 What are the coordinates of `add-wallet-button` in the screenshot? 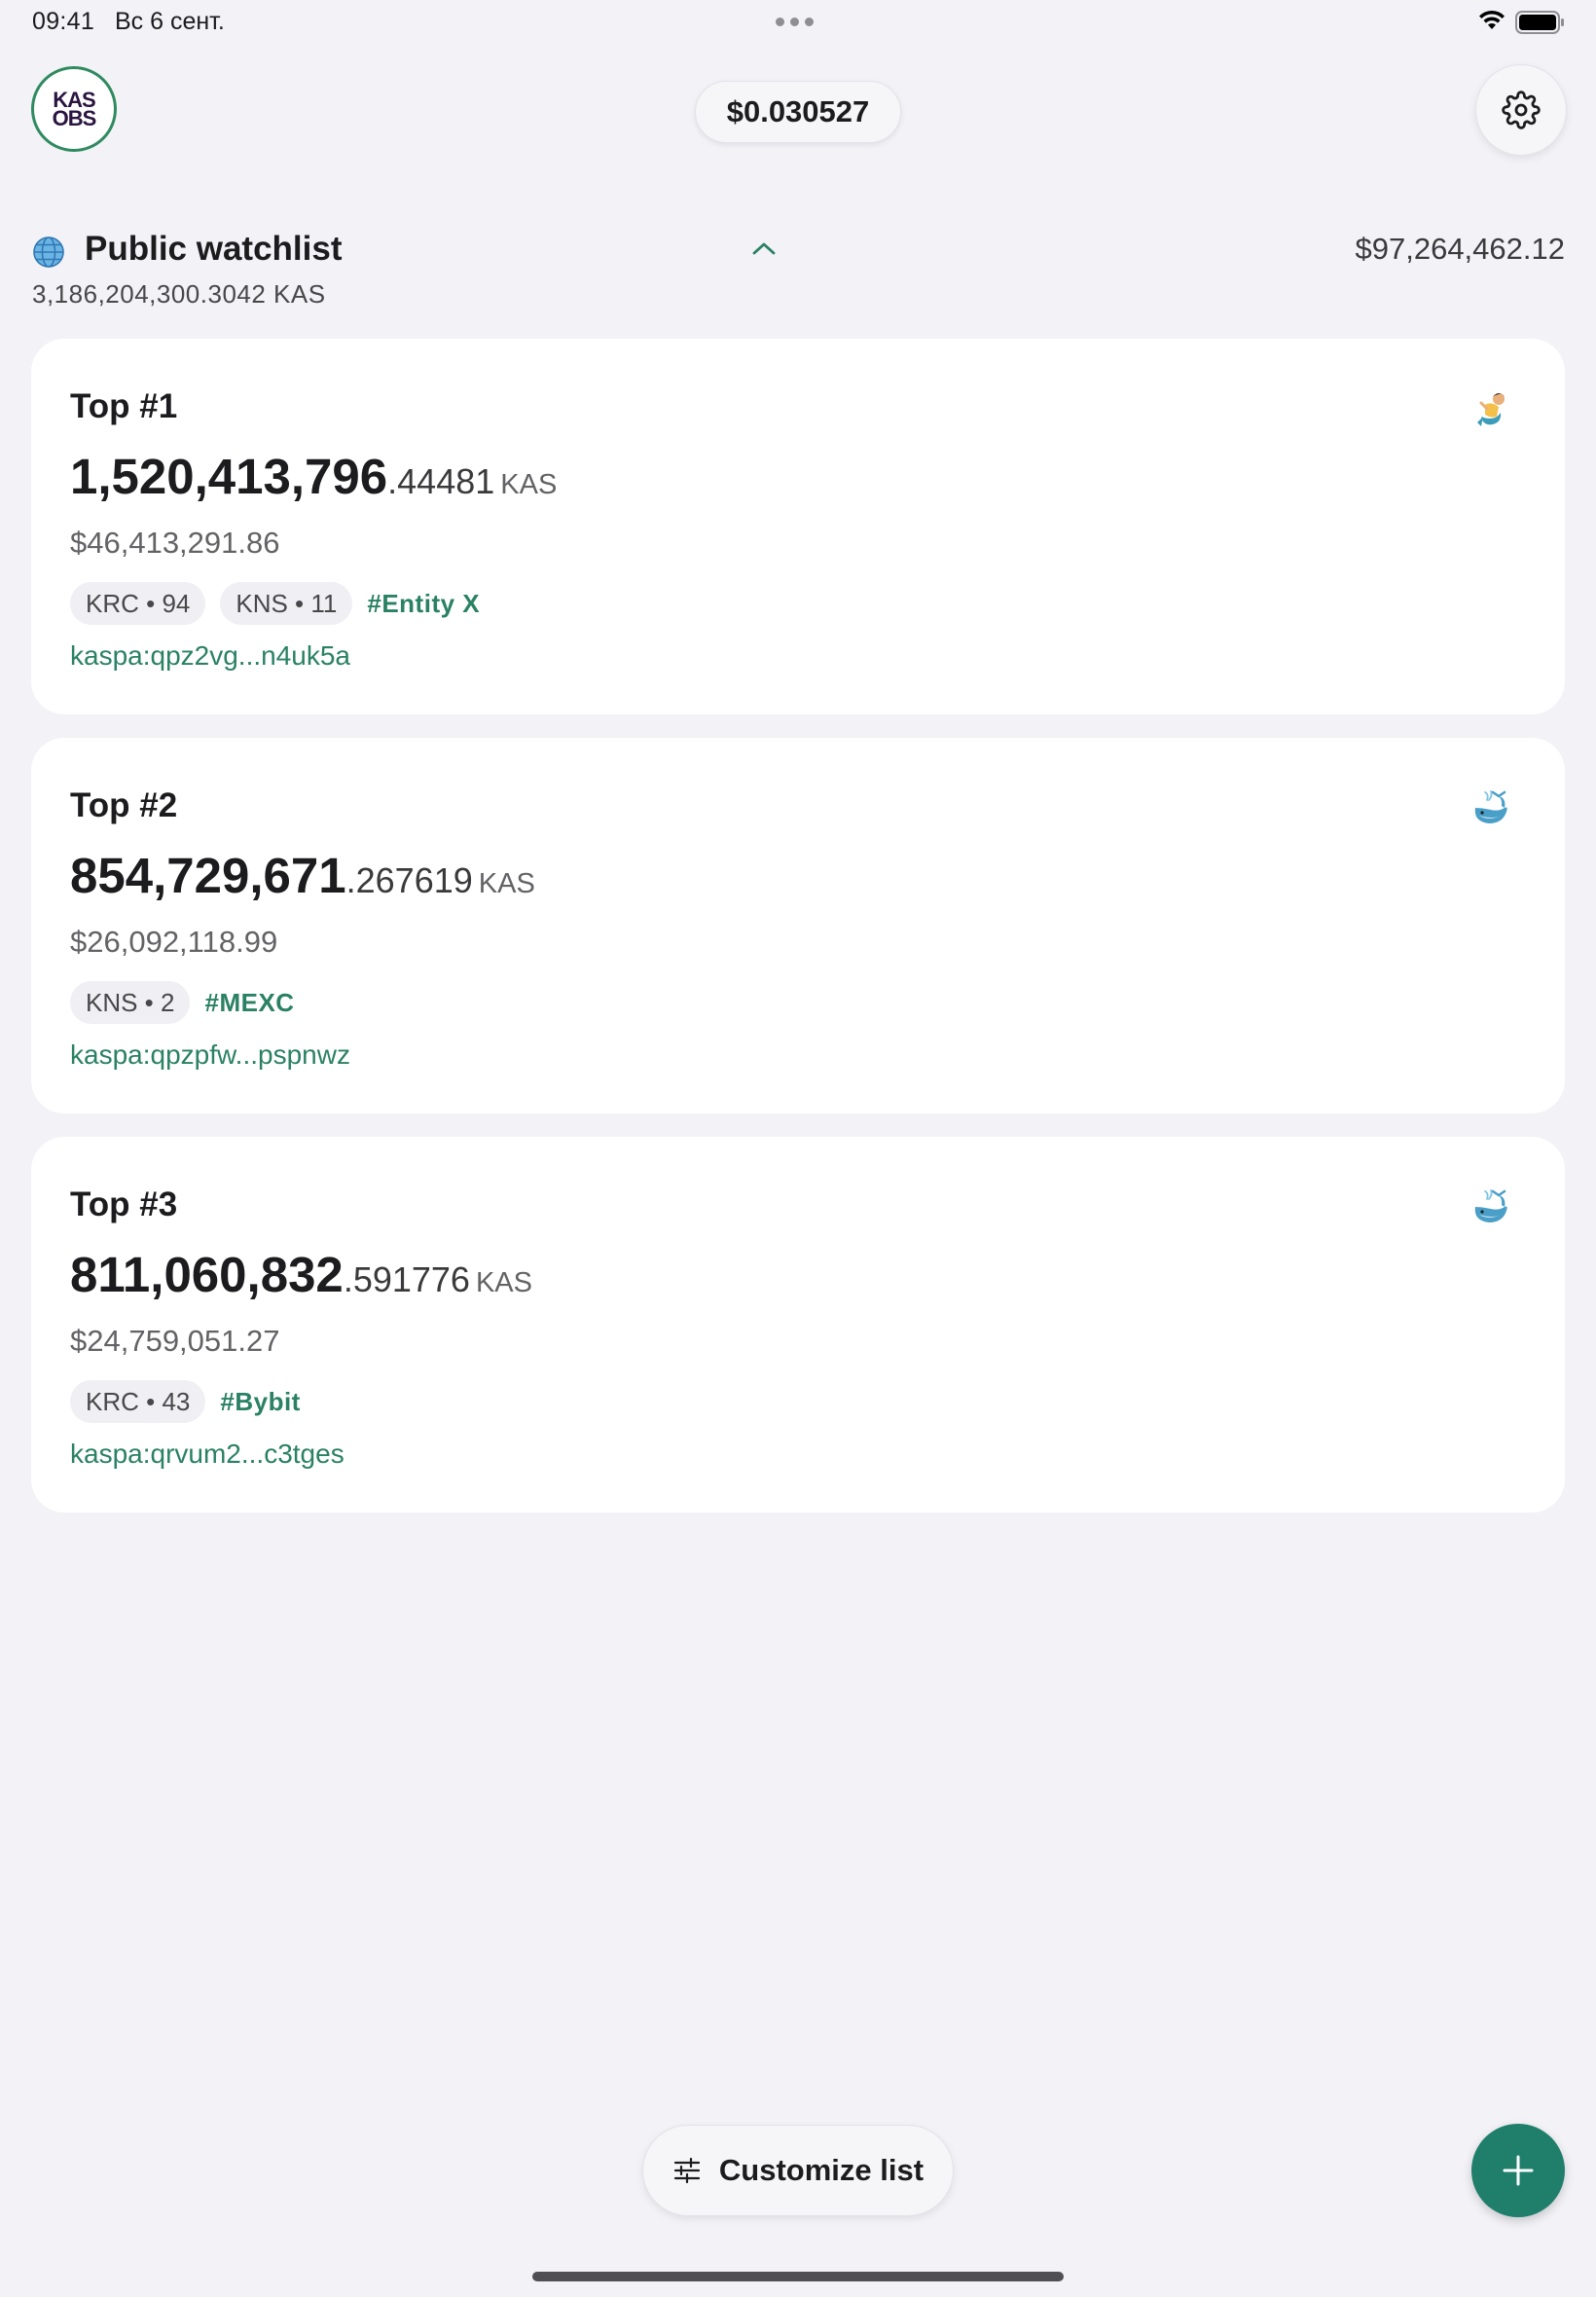 It's located at (1518, 2170).